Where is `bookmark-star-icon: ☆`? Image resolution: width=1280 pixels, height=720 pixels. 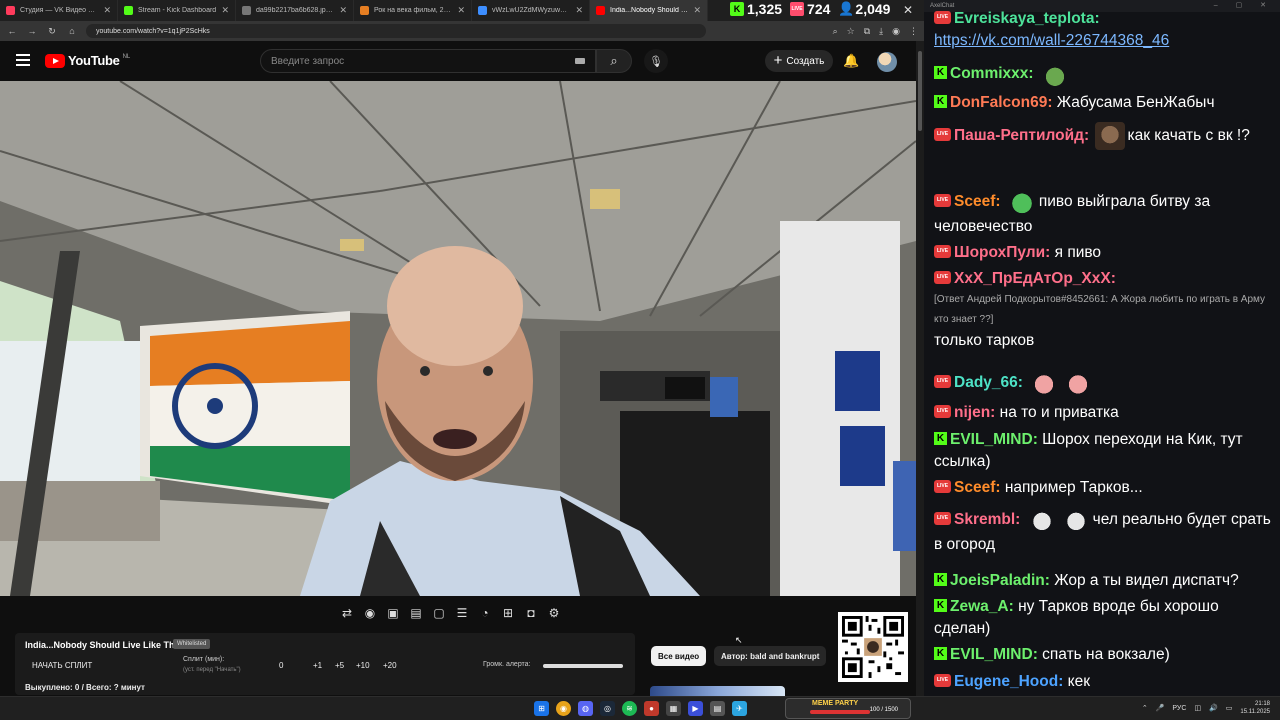 bookmark-star-icon: ☆ is located at coordinates (851, 31).